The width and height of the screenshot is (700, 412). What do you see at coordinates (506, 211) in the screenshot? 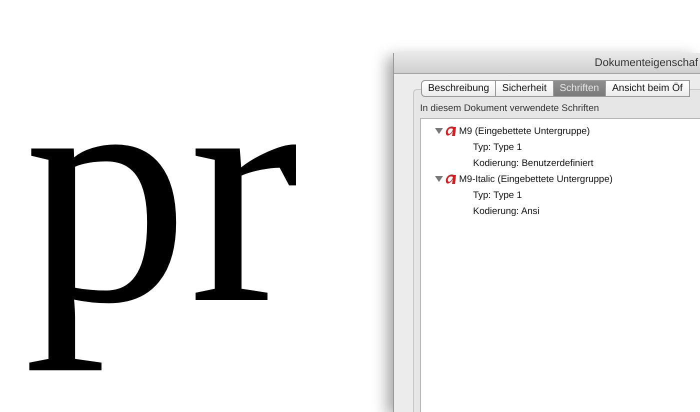
I see `font-property: Kodierung: Ansi` at bounding box center [506, 211].